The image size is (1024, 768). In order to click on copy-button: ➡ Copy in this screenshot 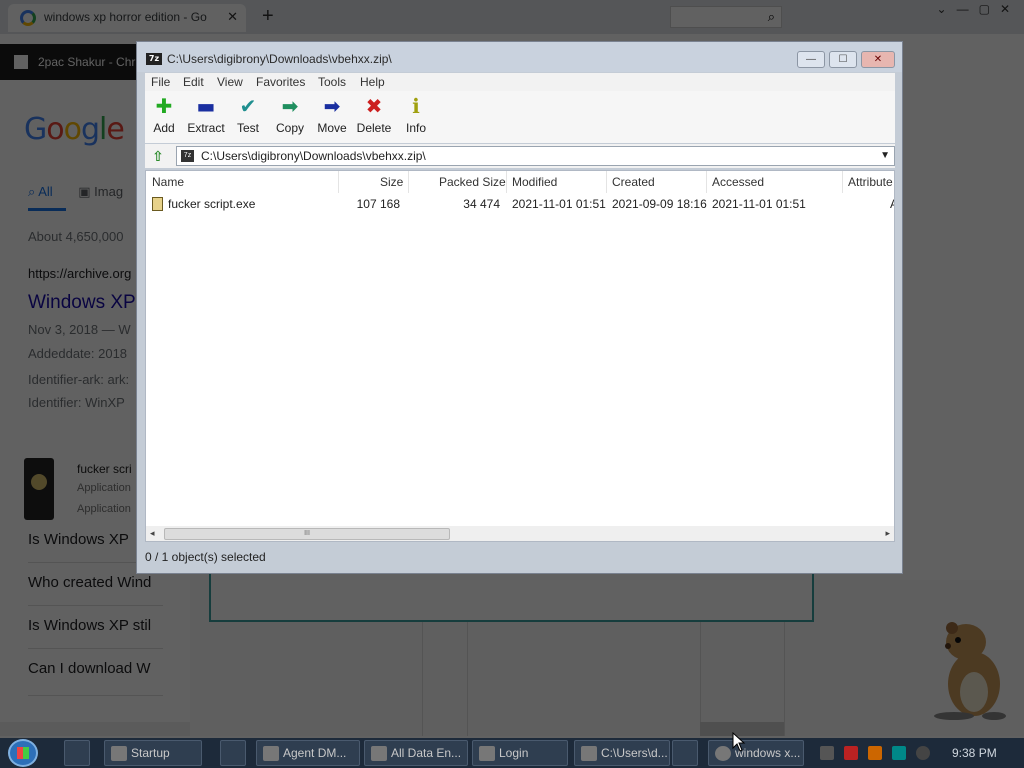, I will do `click(290, 115)`.